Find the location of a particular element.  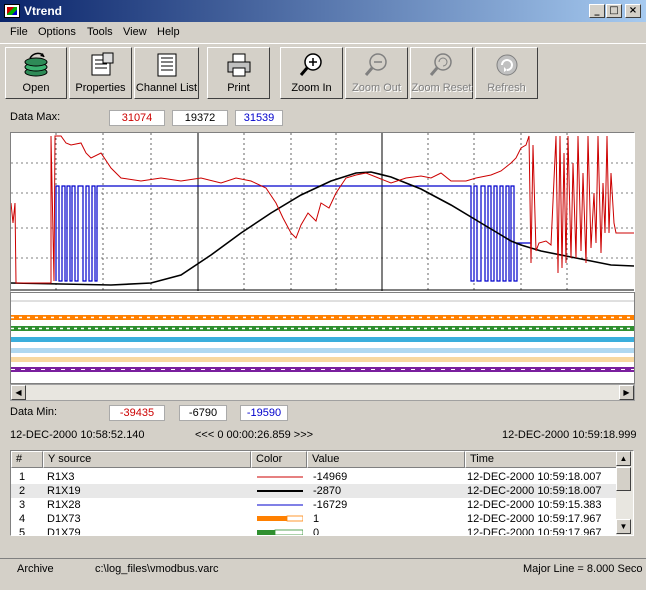

zoom-in-label: Zoom In is located at coordinates (311, 88).